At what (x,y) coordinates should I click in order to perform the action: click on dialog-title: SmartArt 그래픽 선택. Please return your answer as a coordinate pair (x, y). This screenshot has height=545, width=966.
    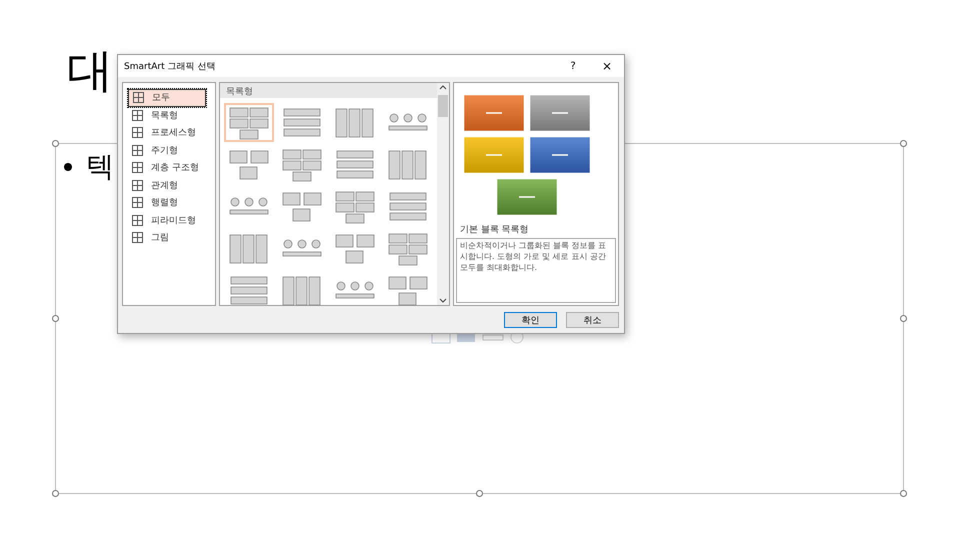
    Looking at the image, I should click on (170, 66).